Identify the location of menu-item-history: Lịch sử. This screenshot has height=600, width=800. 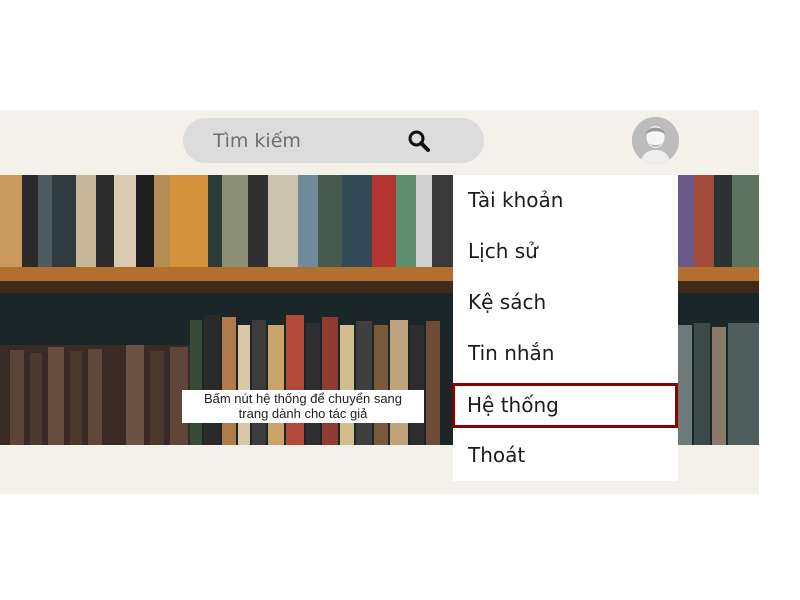
(565, 251).